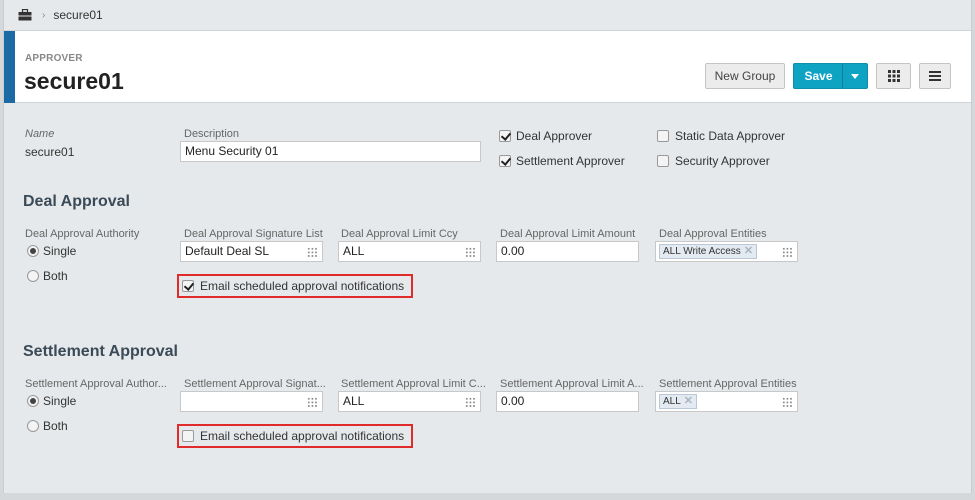 The image size is (975, 500). What do you see at coordinates (77, 15) in the screenshot?
I see `breadcrumb-current: secure01` at bounding box center [77, 15].